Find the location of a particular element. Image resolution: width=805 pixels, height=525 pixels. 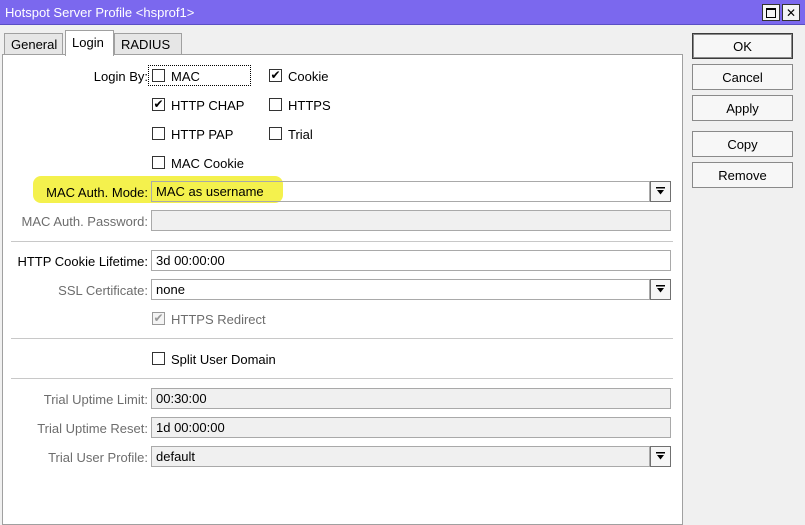

http-chap-checkbox-label: HTTP CHAP is located at coordinates (208, 105).